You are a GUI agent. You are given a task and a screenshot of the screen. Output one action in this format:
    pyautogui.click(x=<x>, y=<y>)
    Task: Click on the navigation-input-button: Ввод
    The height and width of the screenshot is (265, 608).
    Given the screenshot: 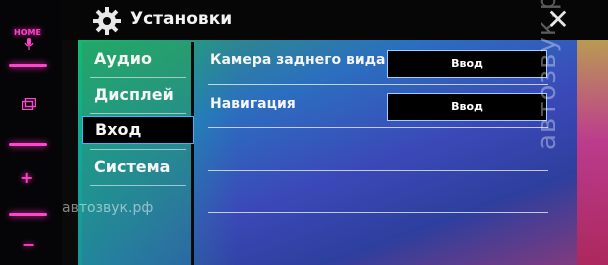 What is the action you would take?
    pyautogui.click(x=467, y=107)
    